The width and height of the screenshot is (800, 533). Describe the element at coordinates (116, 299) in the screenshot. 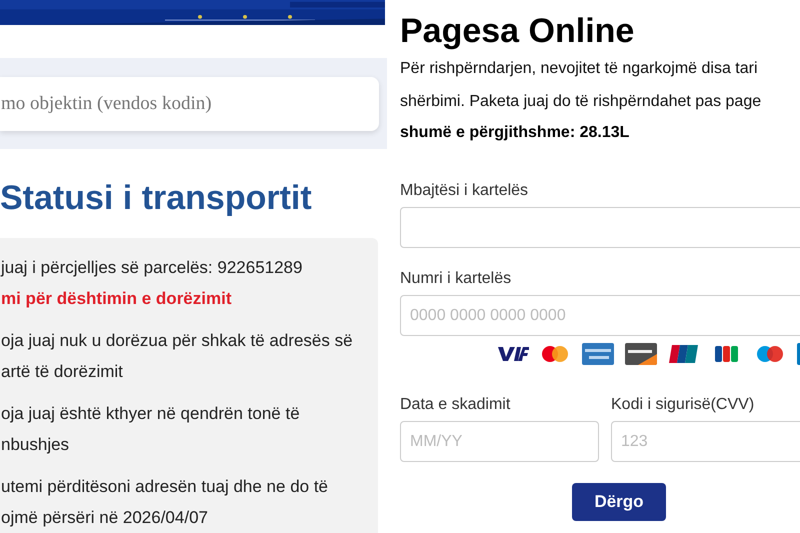

I see `alert-text: mi për dështimin e dorëzimit` at that location.